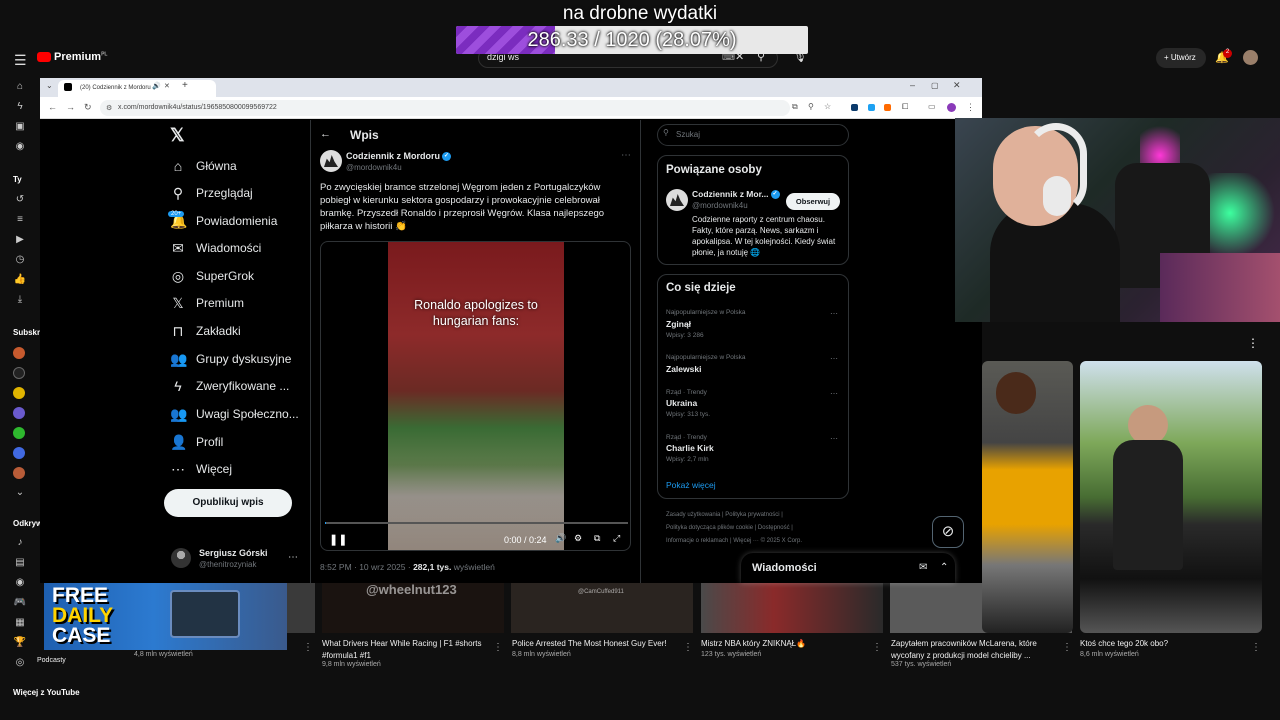 Image resolution: width=1280 pixels, height=720 pixels. I want to click on trend-name: Ukraina, so click(681, 403).